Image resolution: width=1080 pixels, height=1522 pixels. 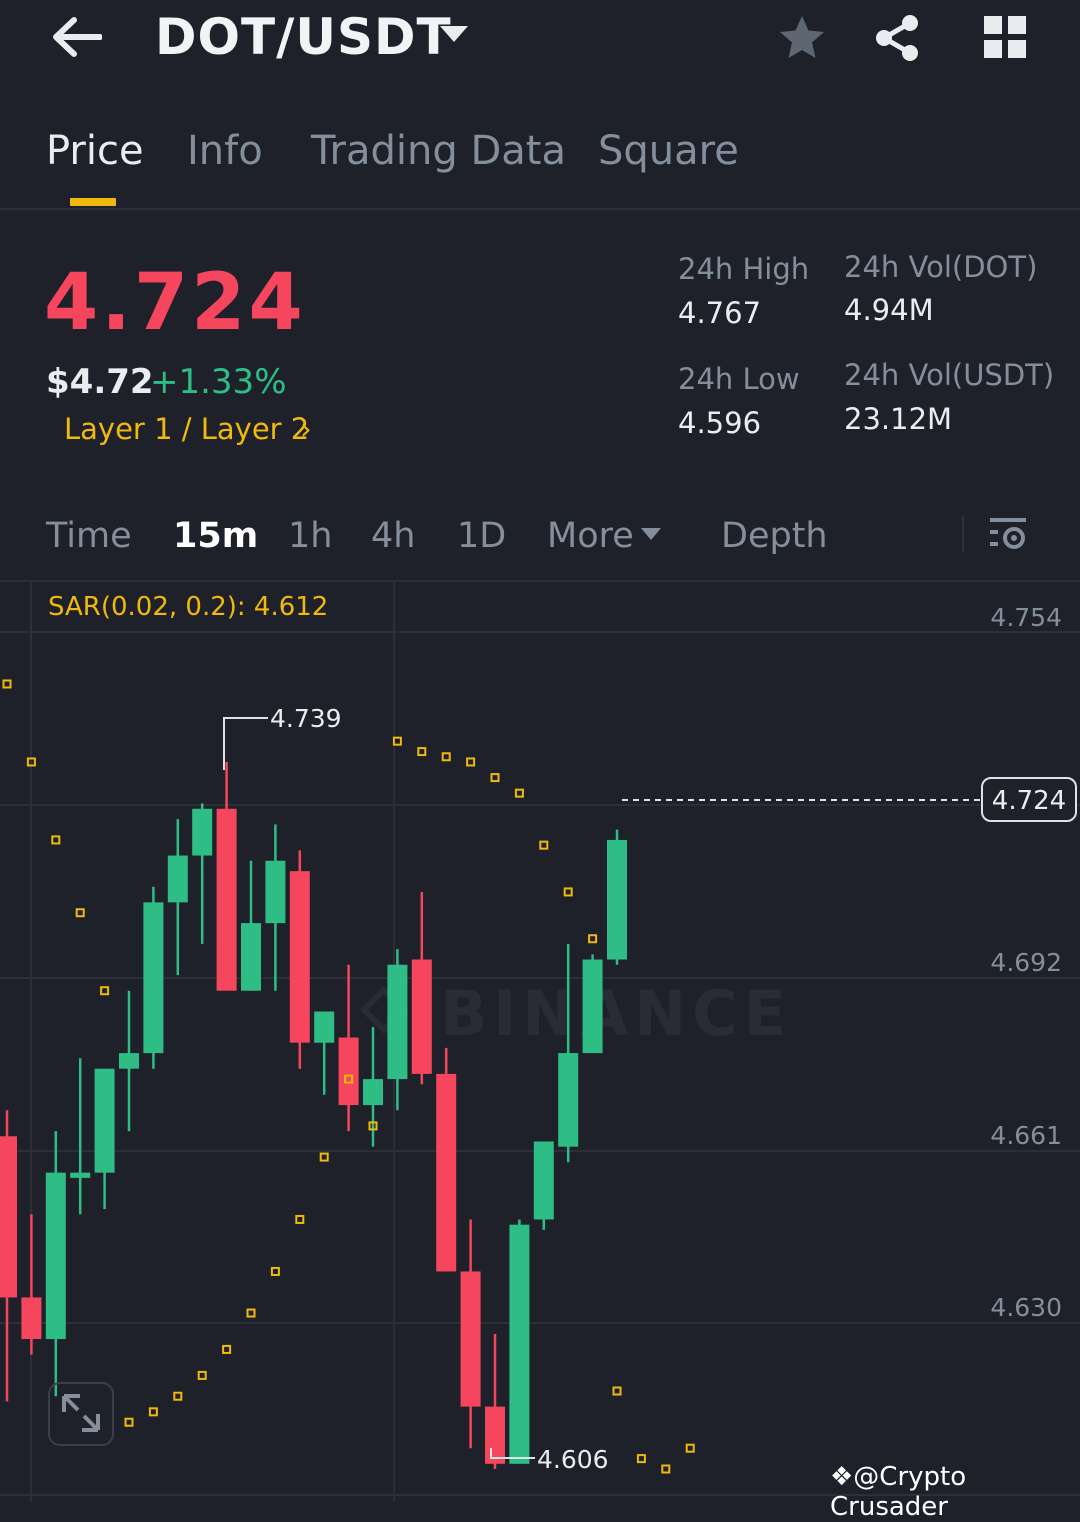 I want to click on interval-depth: Depth, so click(x=774, y=536).